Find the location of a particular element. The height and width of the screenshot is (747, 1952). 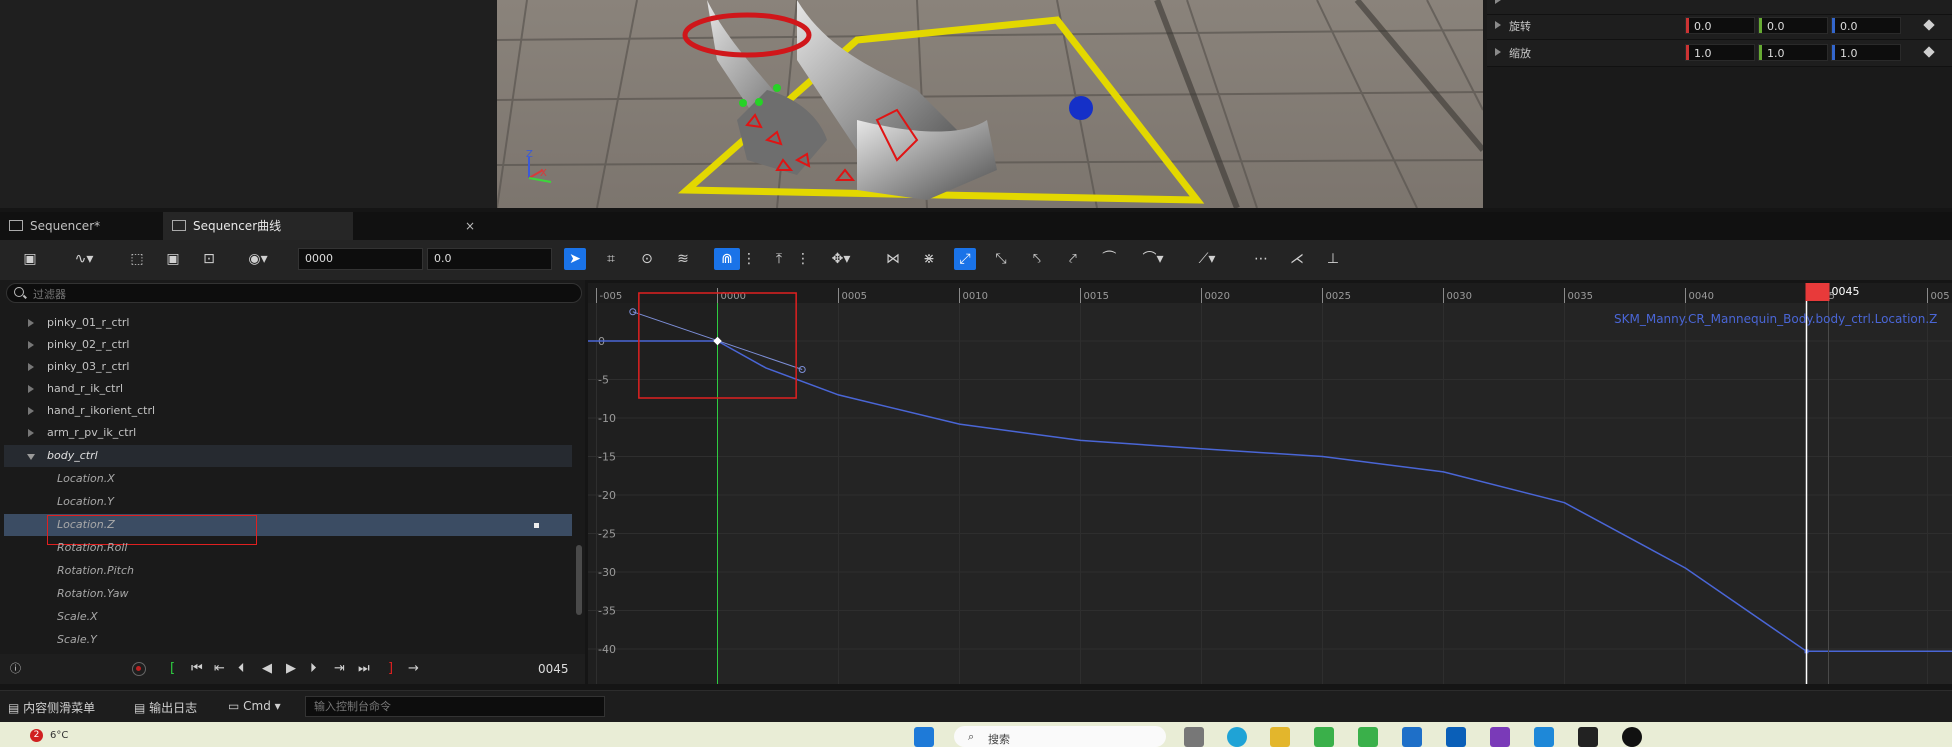

tree-scrollbar is located at coordinates (579, 580).